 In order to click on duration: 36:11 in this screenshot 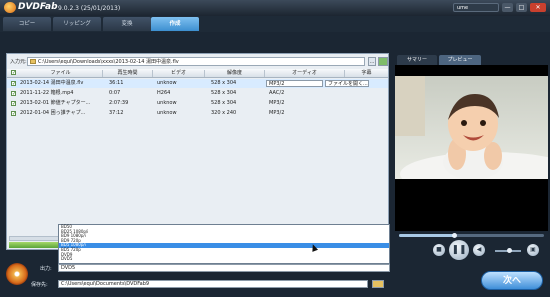, I will do `click(116, 83)`.